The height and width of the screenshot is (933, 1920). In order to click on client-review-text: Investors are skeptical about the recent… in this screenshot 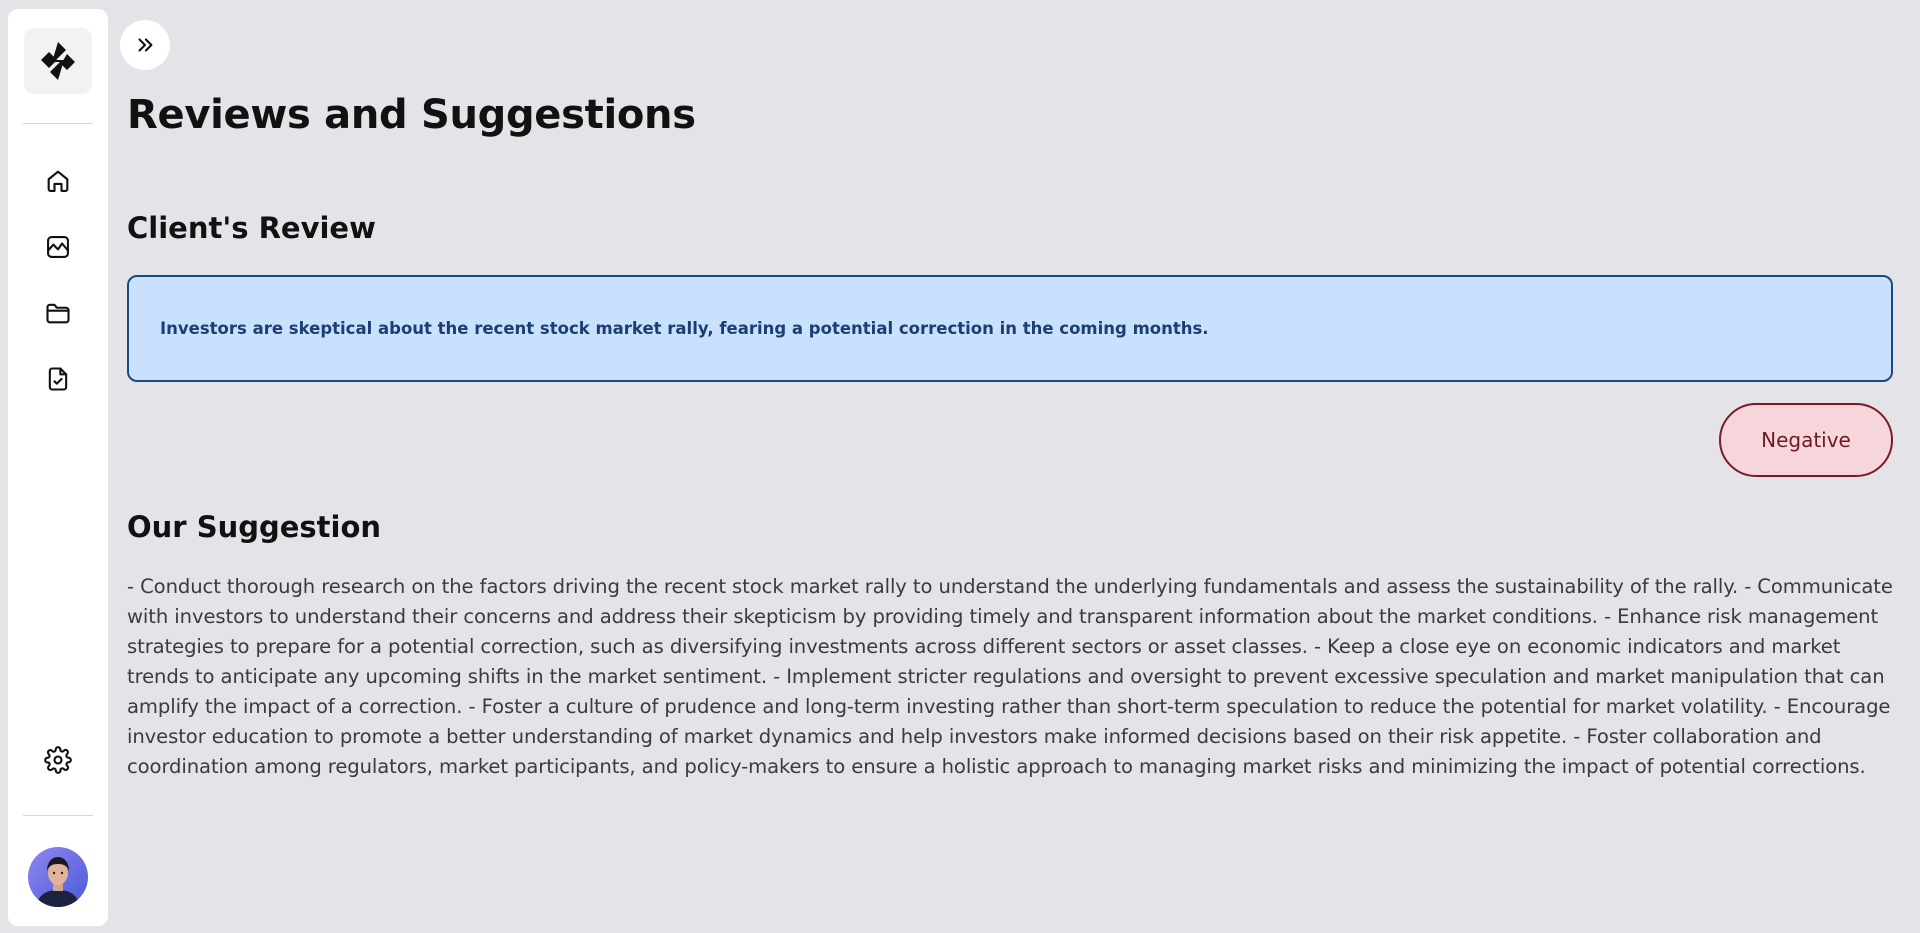, I will do `click(684, 328)`.